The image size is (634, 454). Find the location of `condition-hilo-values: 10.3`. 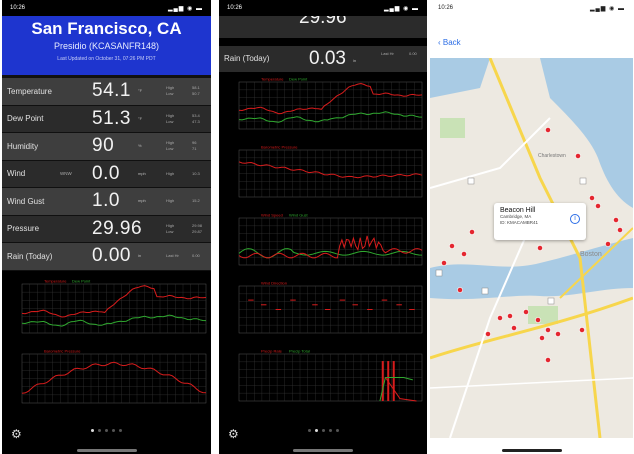

condition-hilo-values: 10.3 is located at coordinates (196, 174).